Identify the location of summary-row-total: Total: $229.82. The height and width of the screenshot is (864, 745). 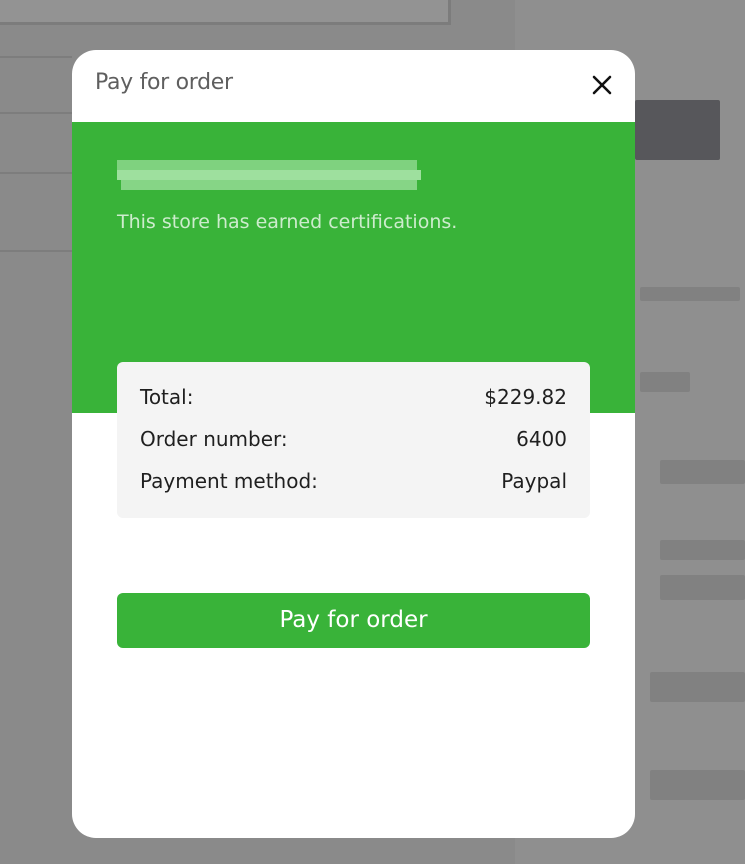
(353, 400).